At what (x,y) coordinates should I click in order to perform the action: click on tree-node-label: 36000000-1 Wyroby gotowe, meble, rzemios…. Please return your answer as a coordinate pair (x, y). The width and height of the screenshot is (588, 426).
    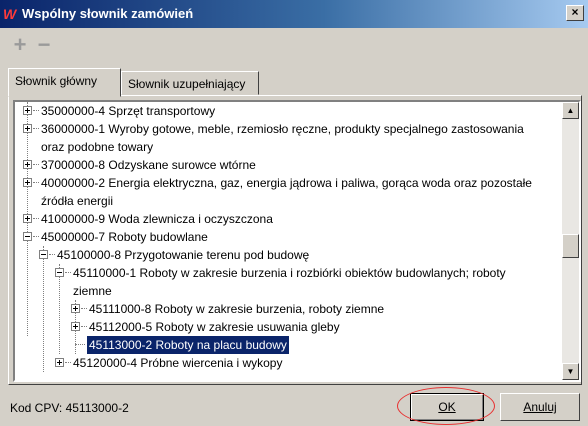
    Looking at the image, I should click on (282, 129).